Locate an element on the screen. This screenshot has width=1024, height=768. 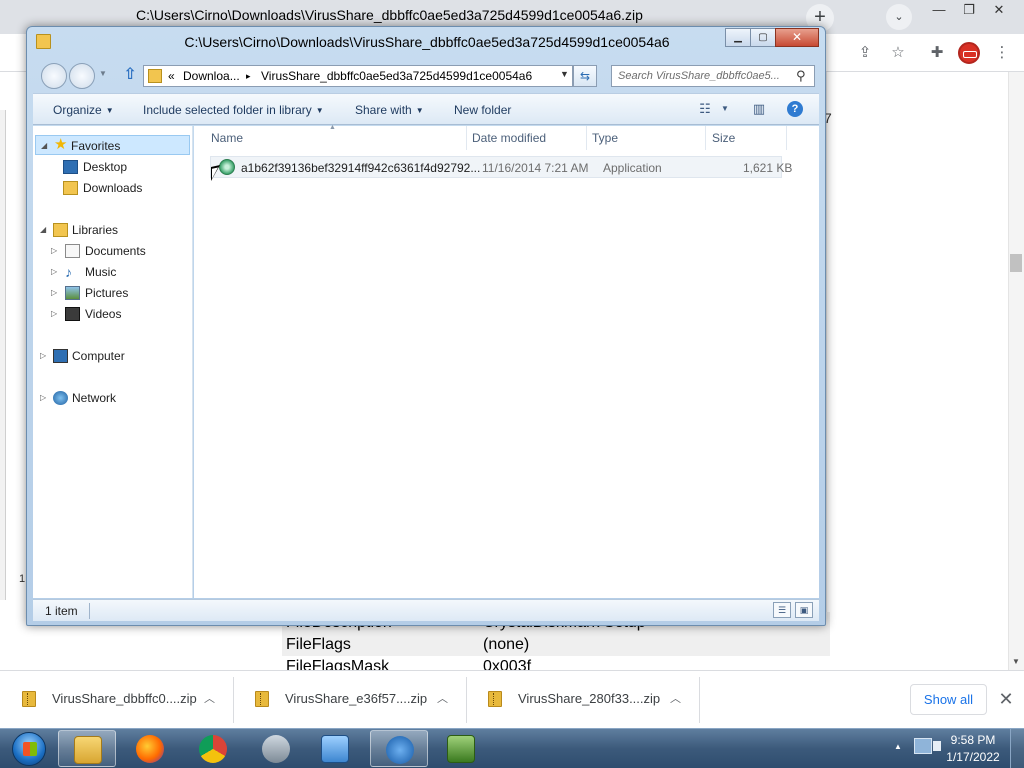
taskbar-security-app is located at coordinates (461, 748).